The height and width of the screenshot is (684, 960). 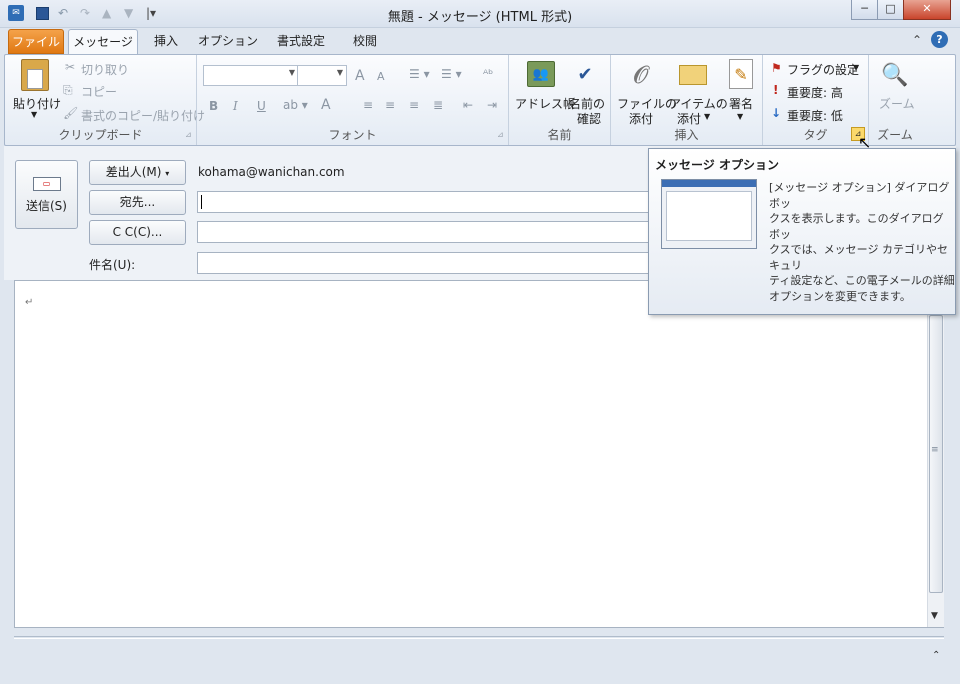 What do you see at coordinates (693, 75) in the screenshot?
I see `attach-item-icon` at bounding box center [693, 75].